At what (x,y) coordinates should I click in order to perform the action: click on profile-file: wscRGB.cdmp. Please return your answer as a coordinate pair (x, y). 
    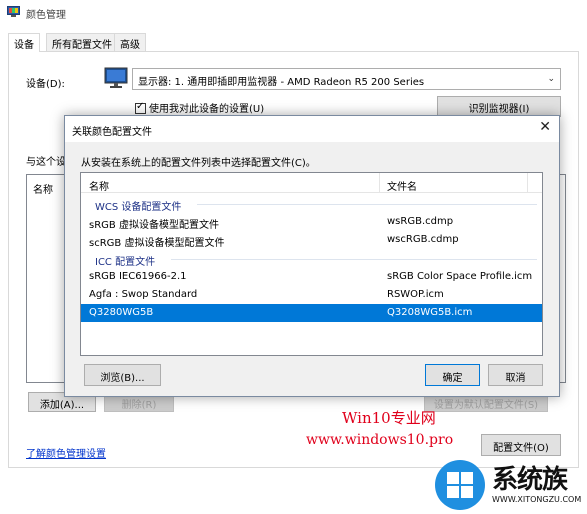
    Looking at the image, I should click on (423, 239).